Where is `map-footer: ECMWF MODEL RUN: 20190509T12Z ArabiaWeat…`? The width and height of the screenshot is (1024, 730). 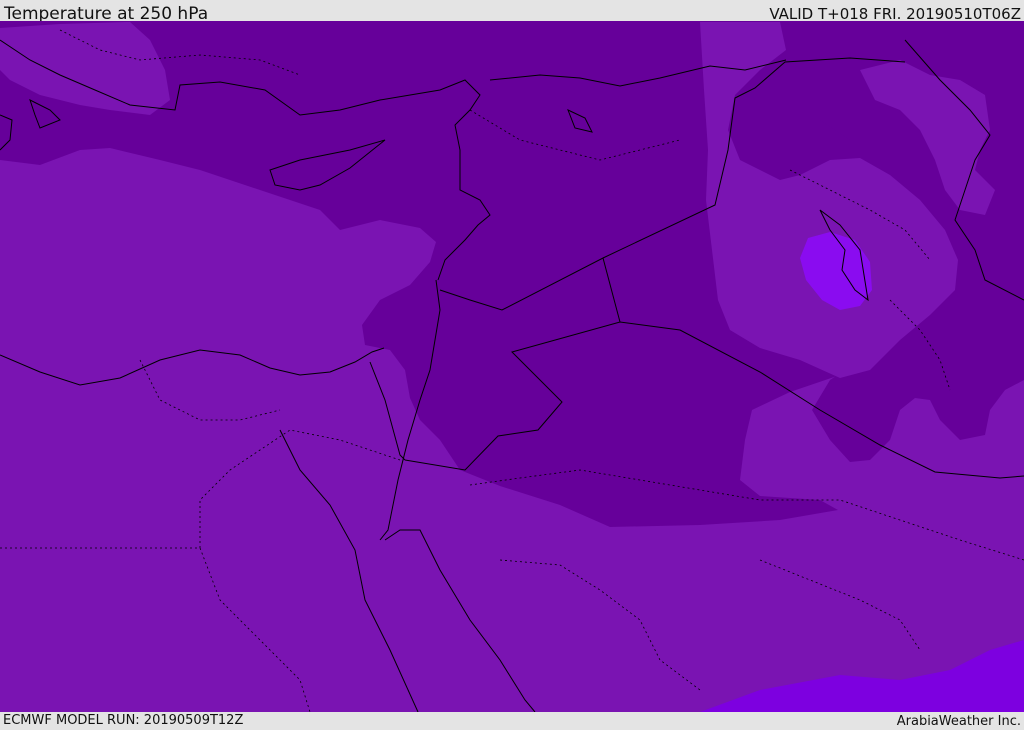
map-footer: ECMWF MODEL RUN: 20190509T12Z ArabiaWeat… is located at coordinates (512, 720).